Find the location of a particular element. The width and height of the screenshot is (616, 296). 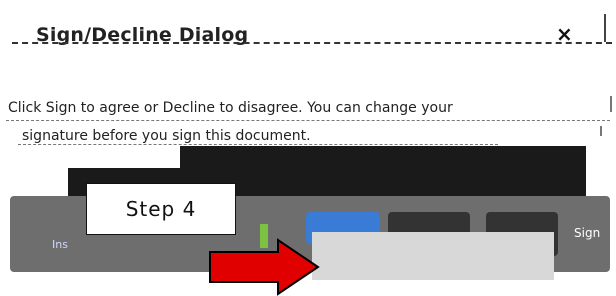

sign-button-label: Sign is located at coordinates (587, 233).